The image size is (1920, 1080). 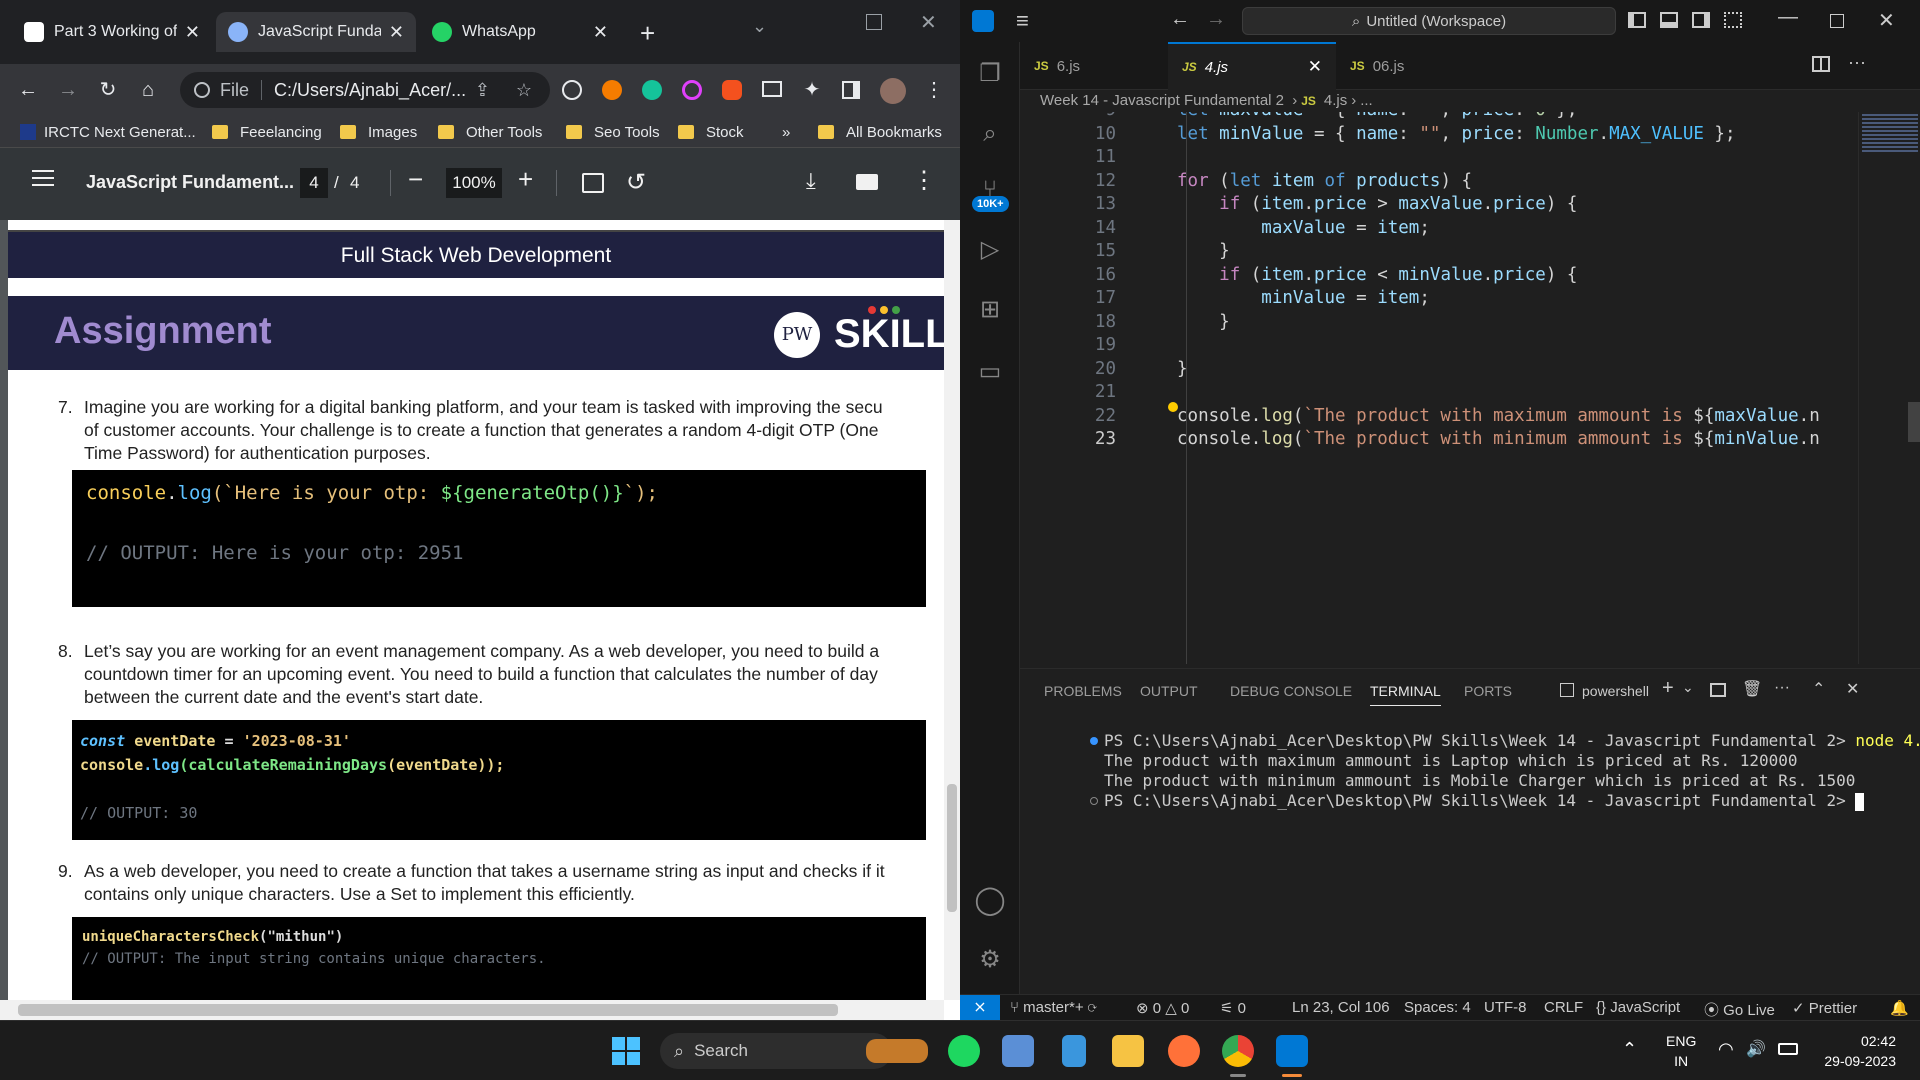 I want to click on cursor-position: Ln 23, Col 106, so click(x=1341, y=1007).